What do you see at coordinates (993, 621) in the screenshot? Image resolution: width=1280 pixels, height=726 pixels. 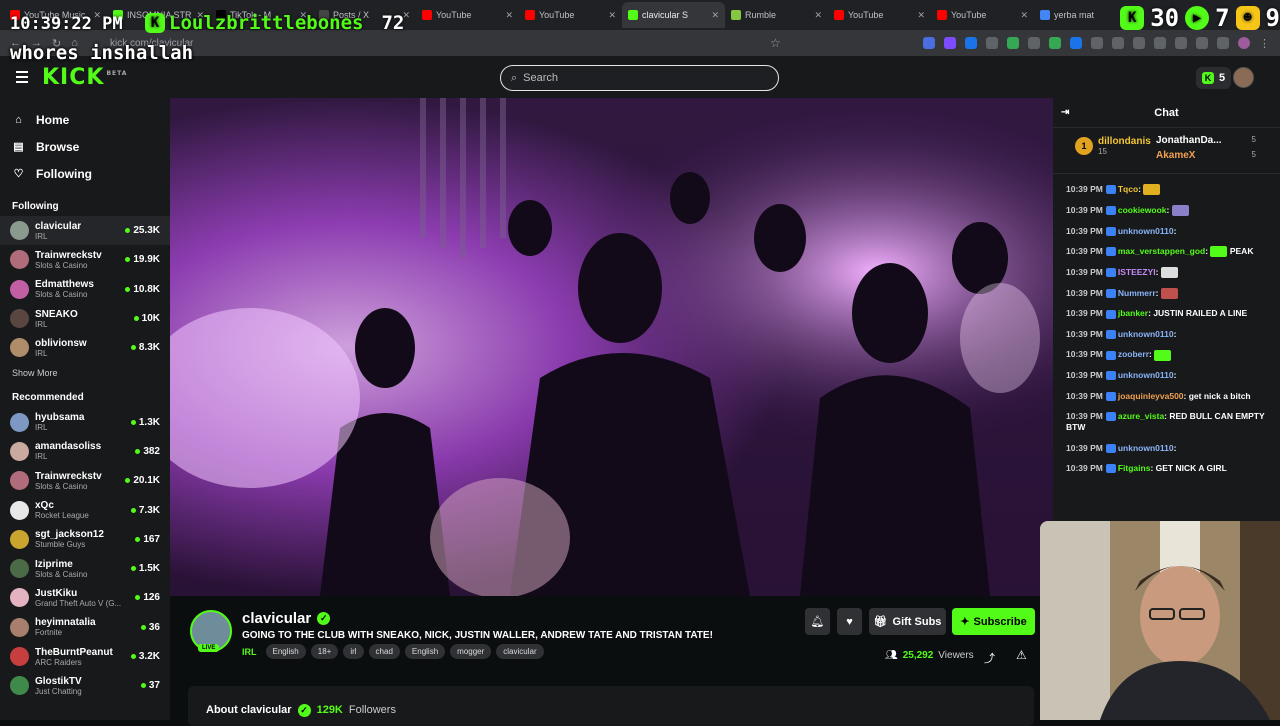 I see `subscribe-button: ✦ Subscribe` at bounding box center [993, 621].